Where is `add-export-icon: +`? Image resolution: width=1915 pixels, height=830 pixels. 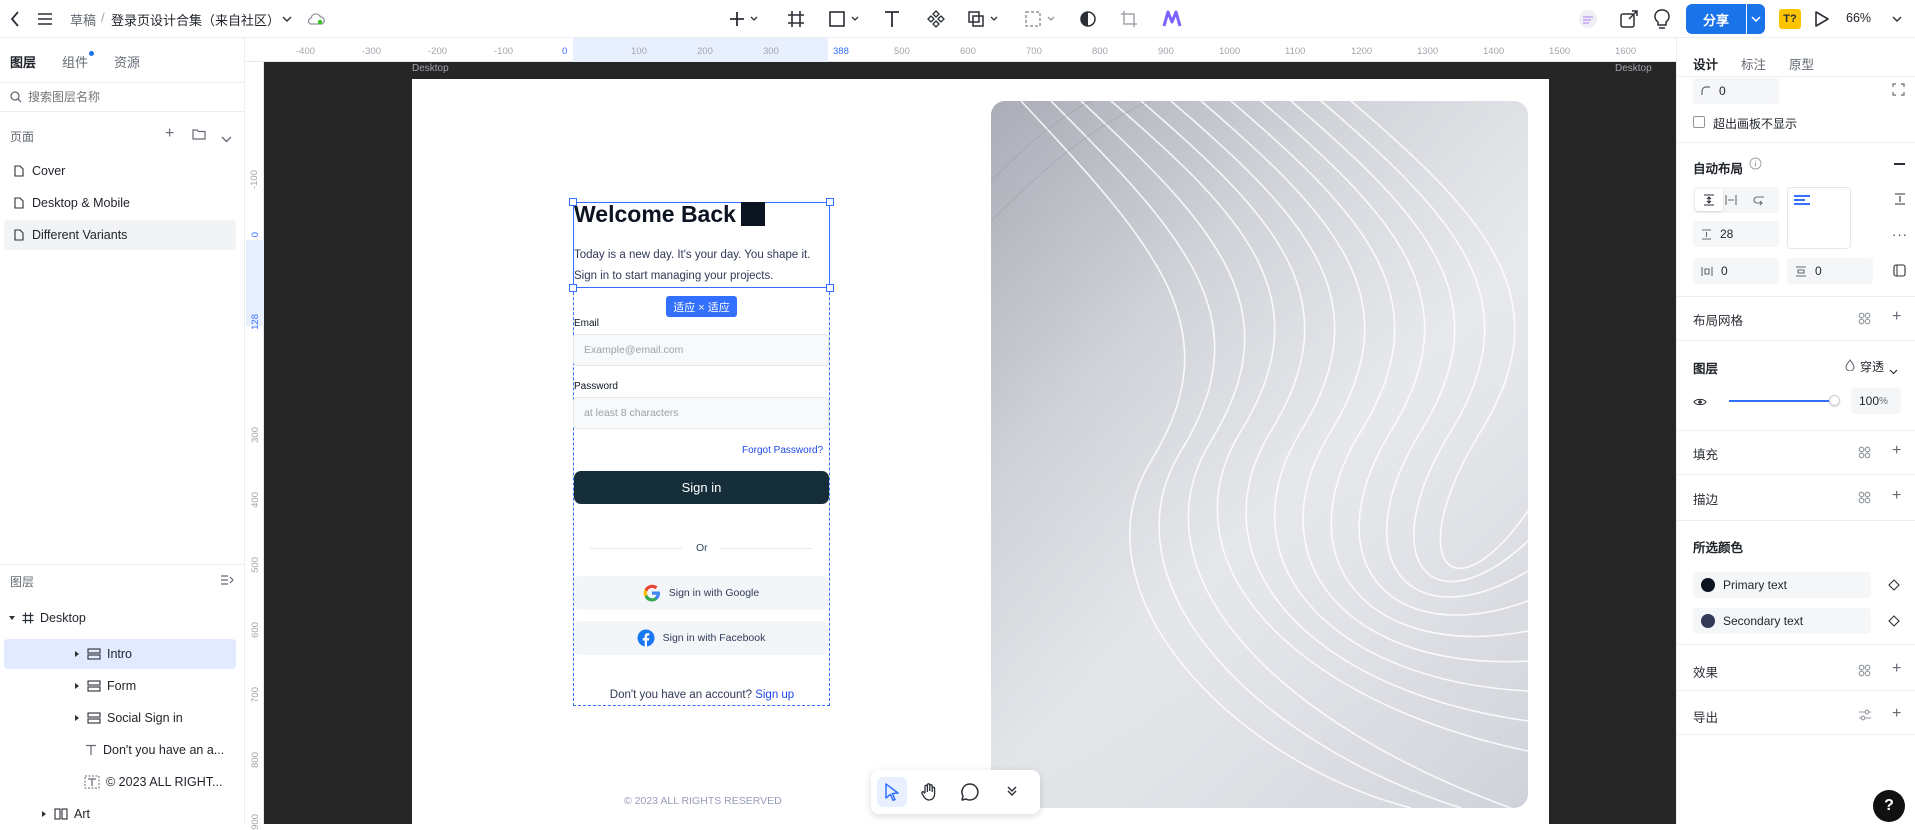 add-export-icon: + is located at coordinates (1896, 714).